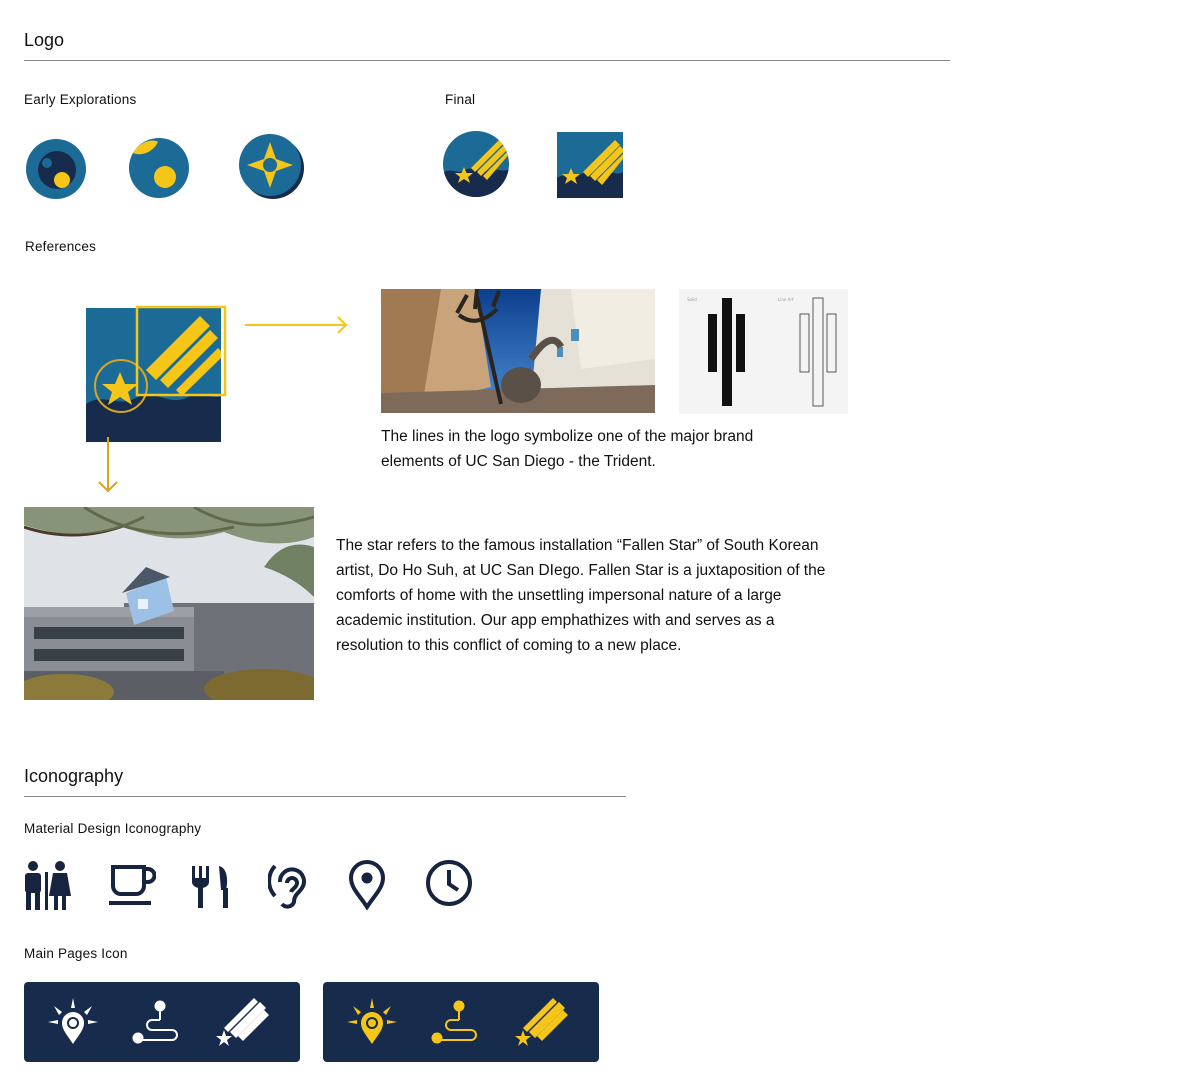 The image size is (1196, 1082). Describe the element at coordinates (74, 776) in the screenshot. I see `iconography-heading: Iconography` at that location.